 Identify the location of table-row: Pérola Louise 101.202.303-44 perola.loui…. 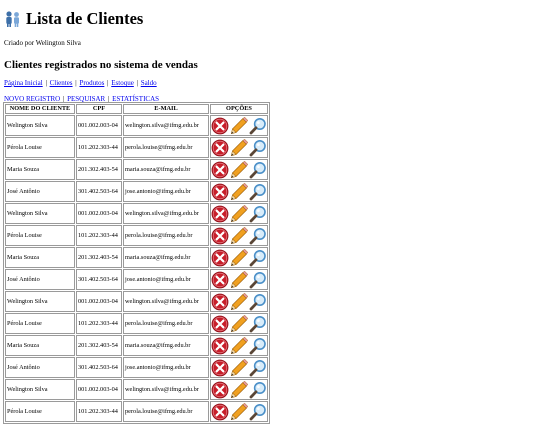
(136, 235).